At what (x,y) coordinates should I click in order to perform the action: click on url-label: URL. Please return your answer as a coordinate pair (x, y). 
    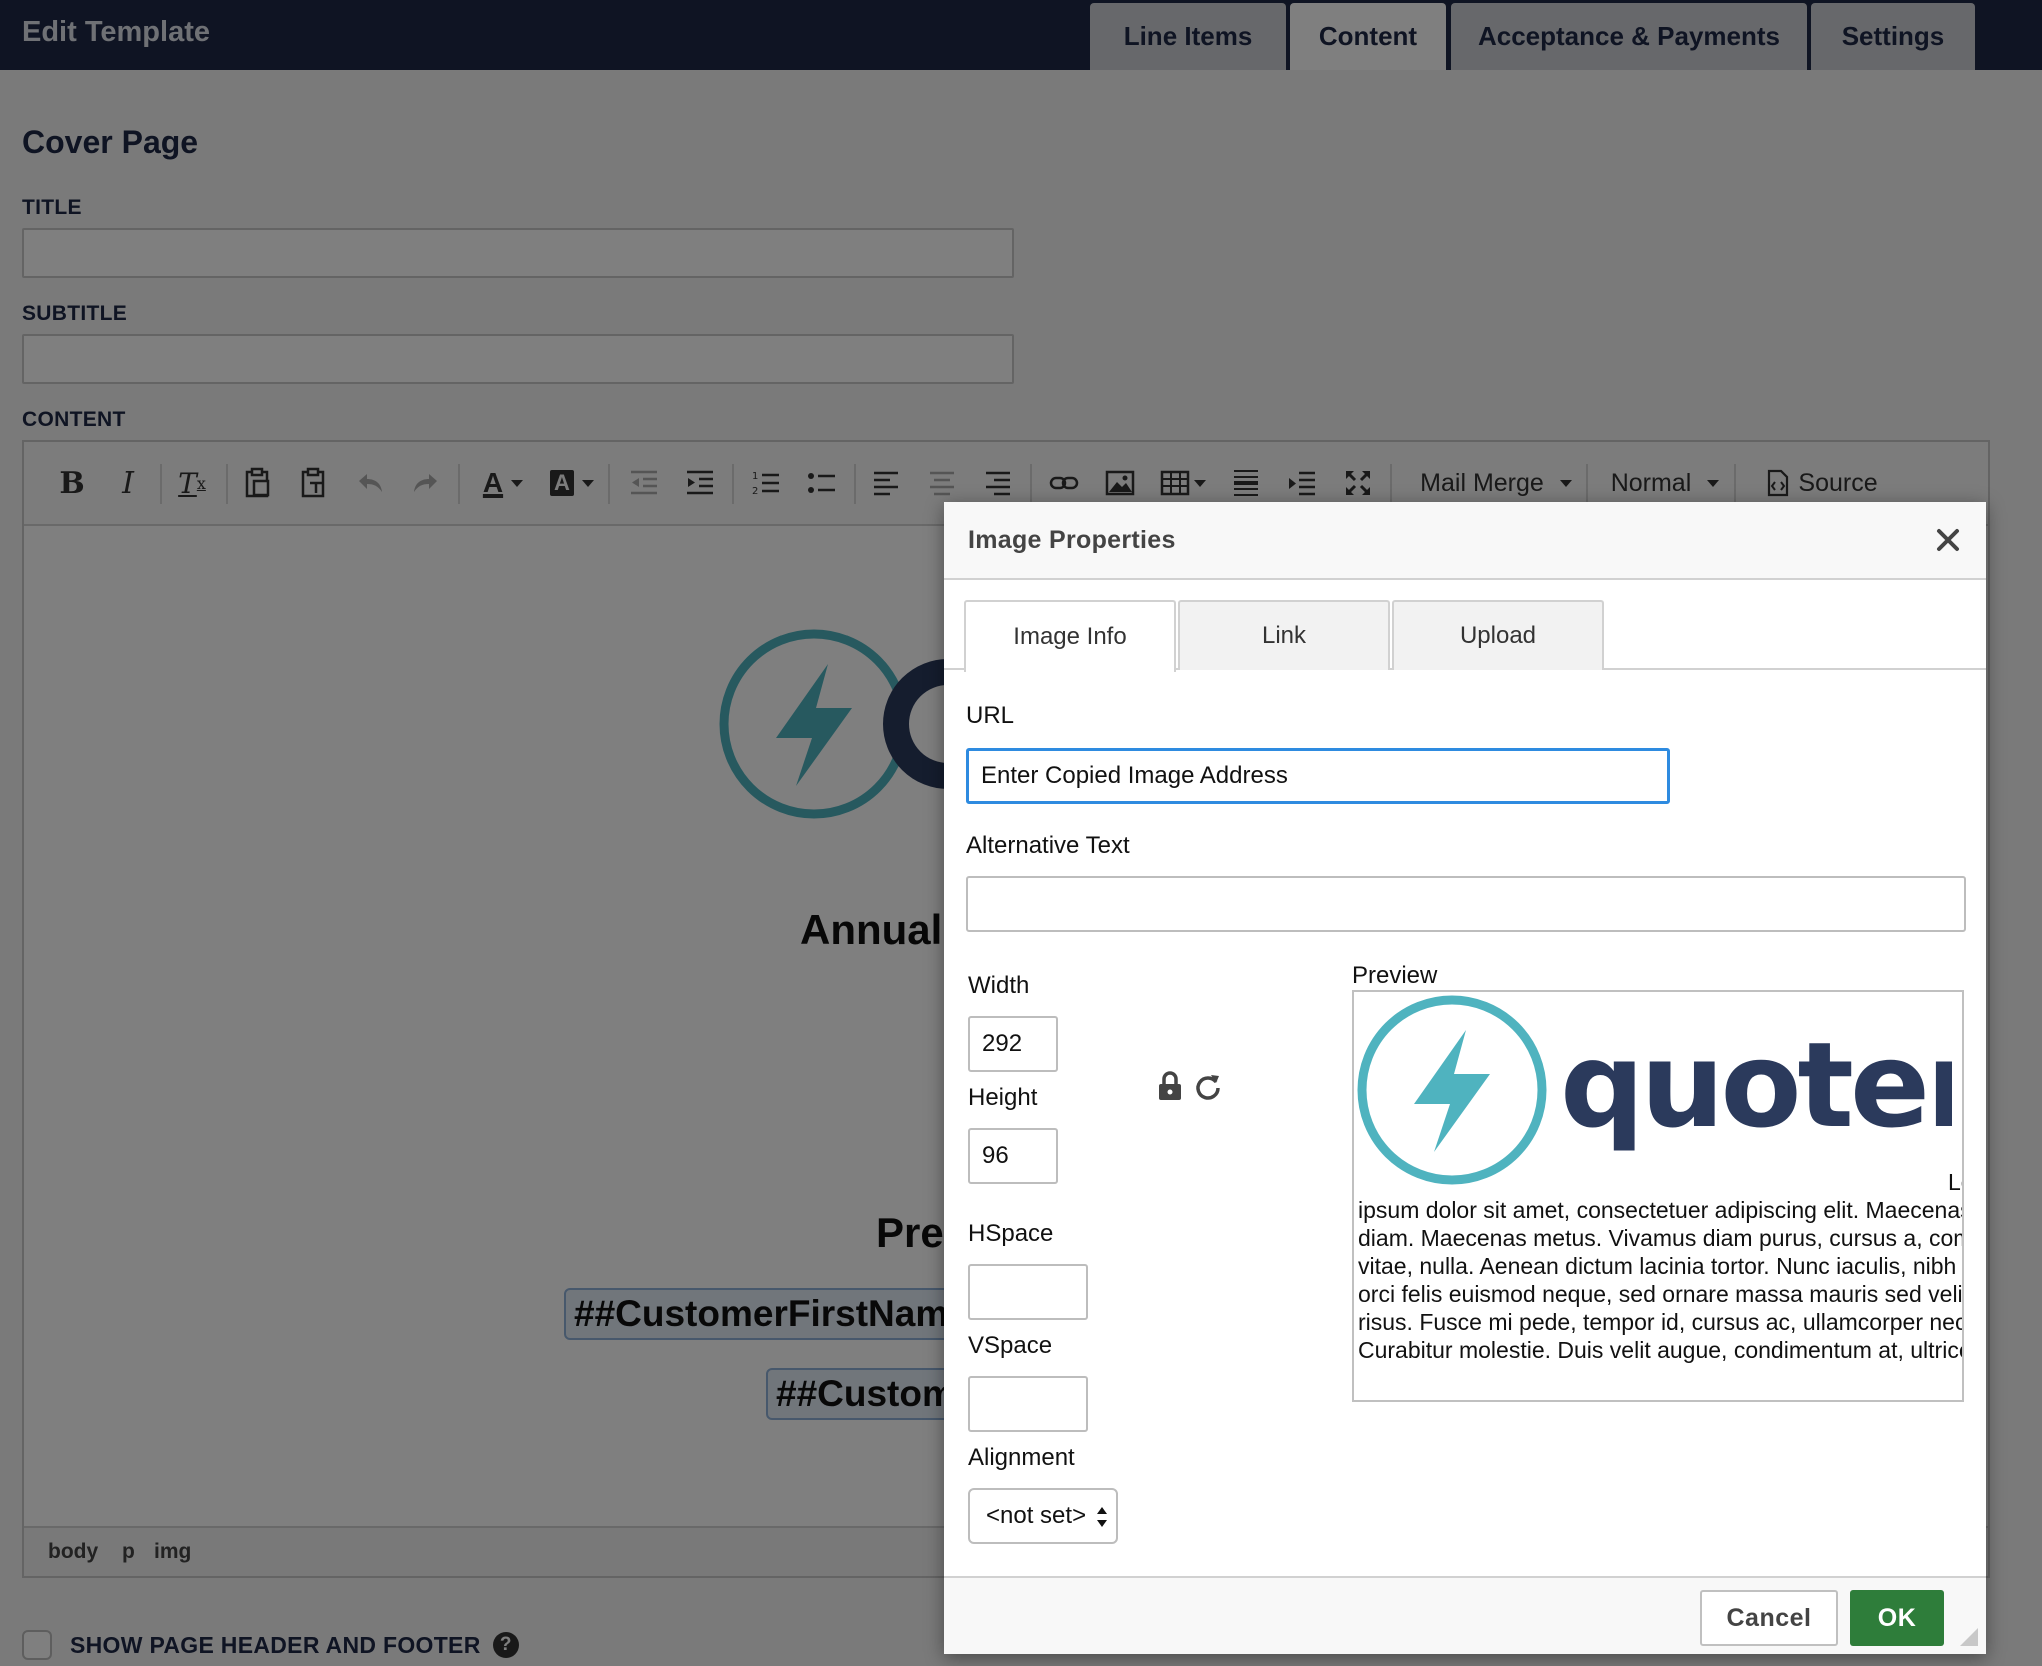
    Looking at the image, I should click on (990, 715).